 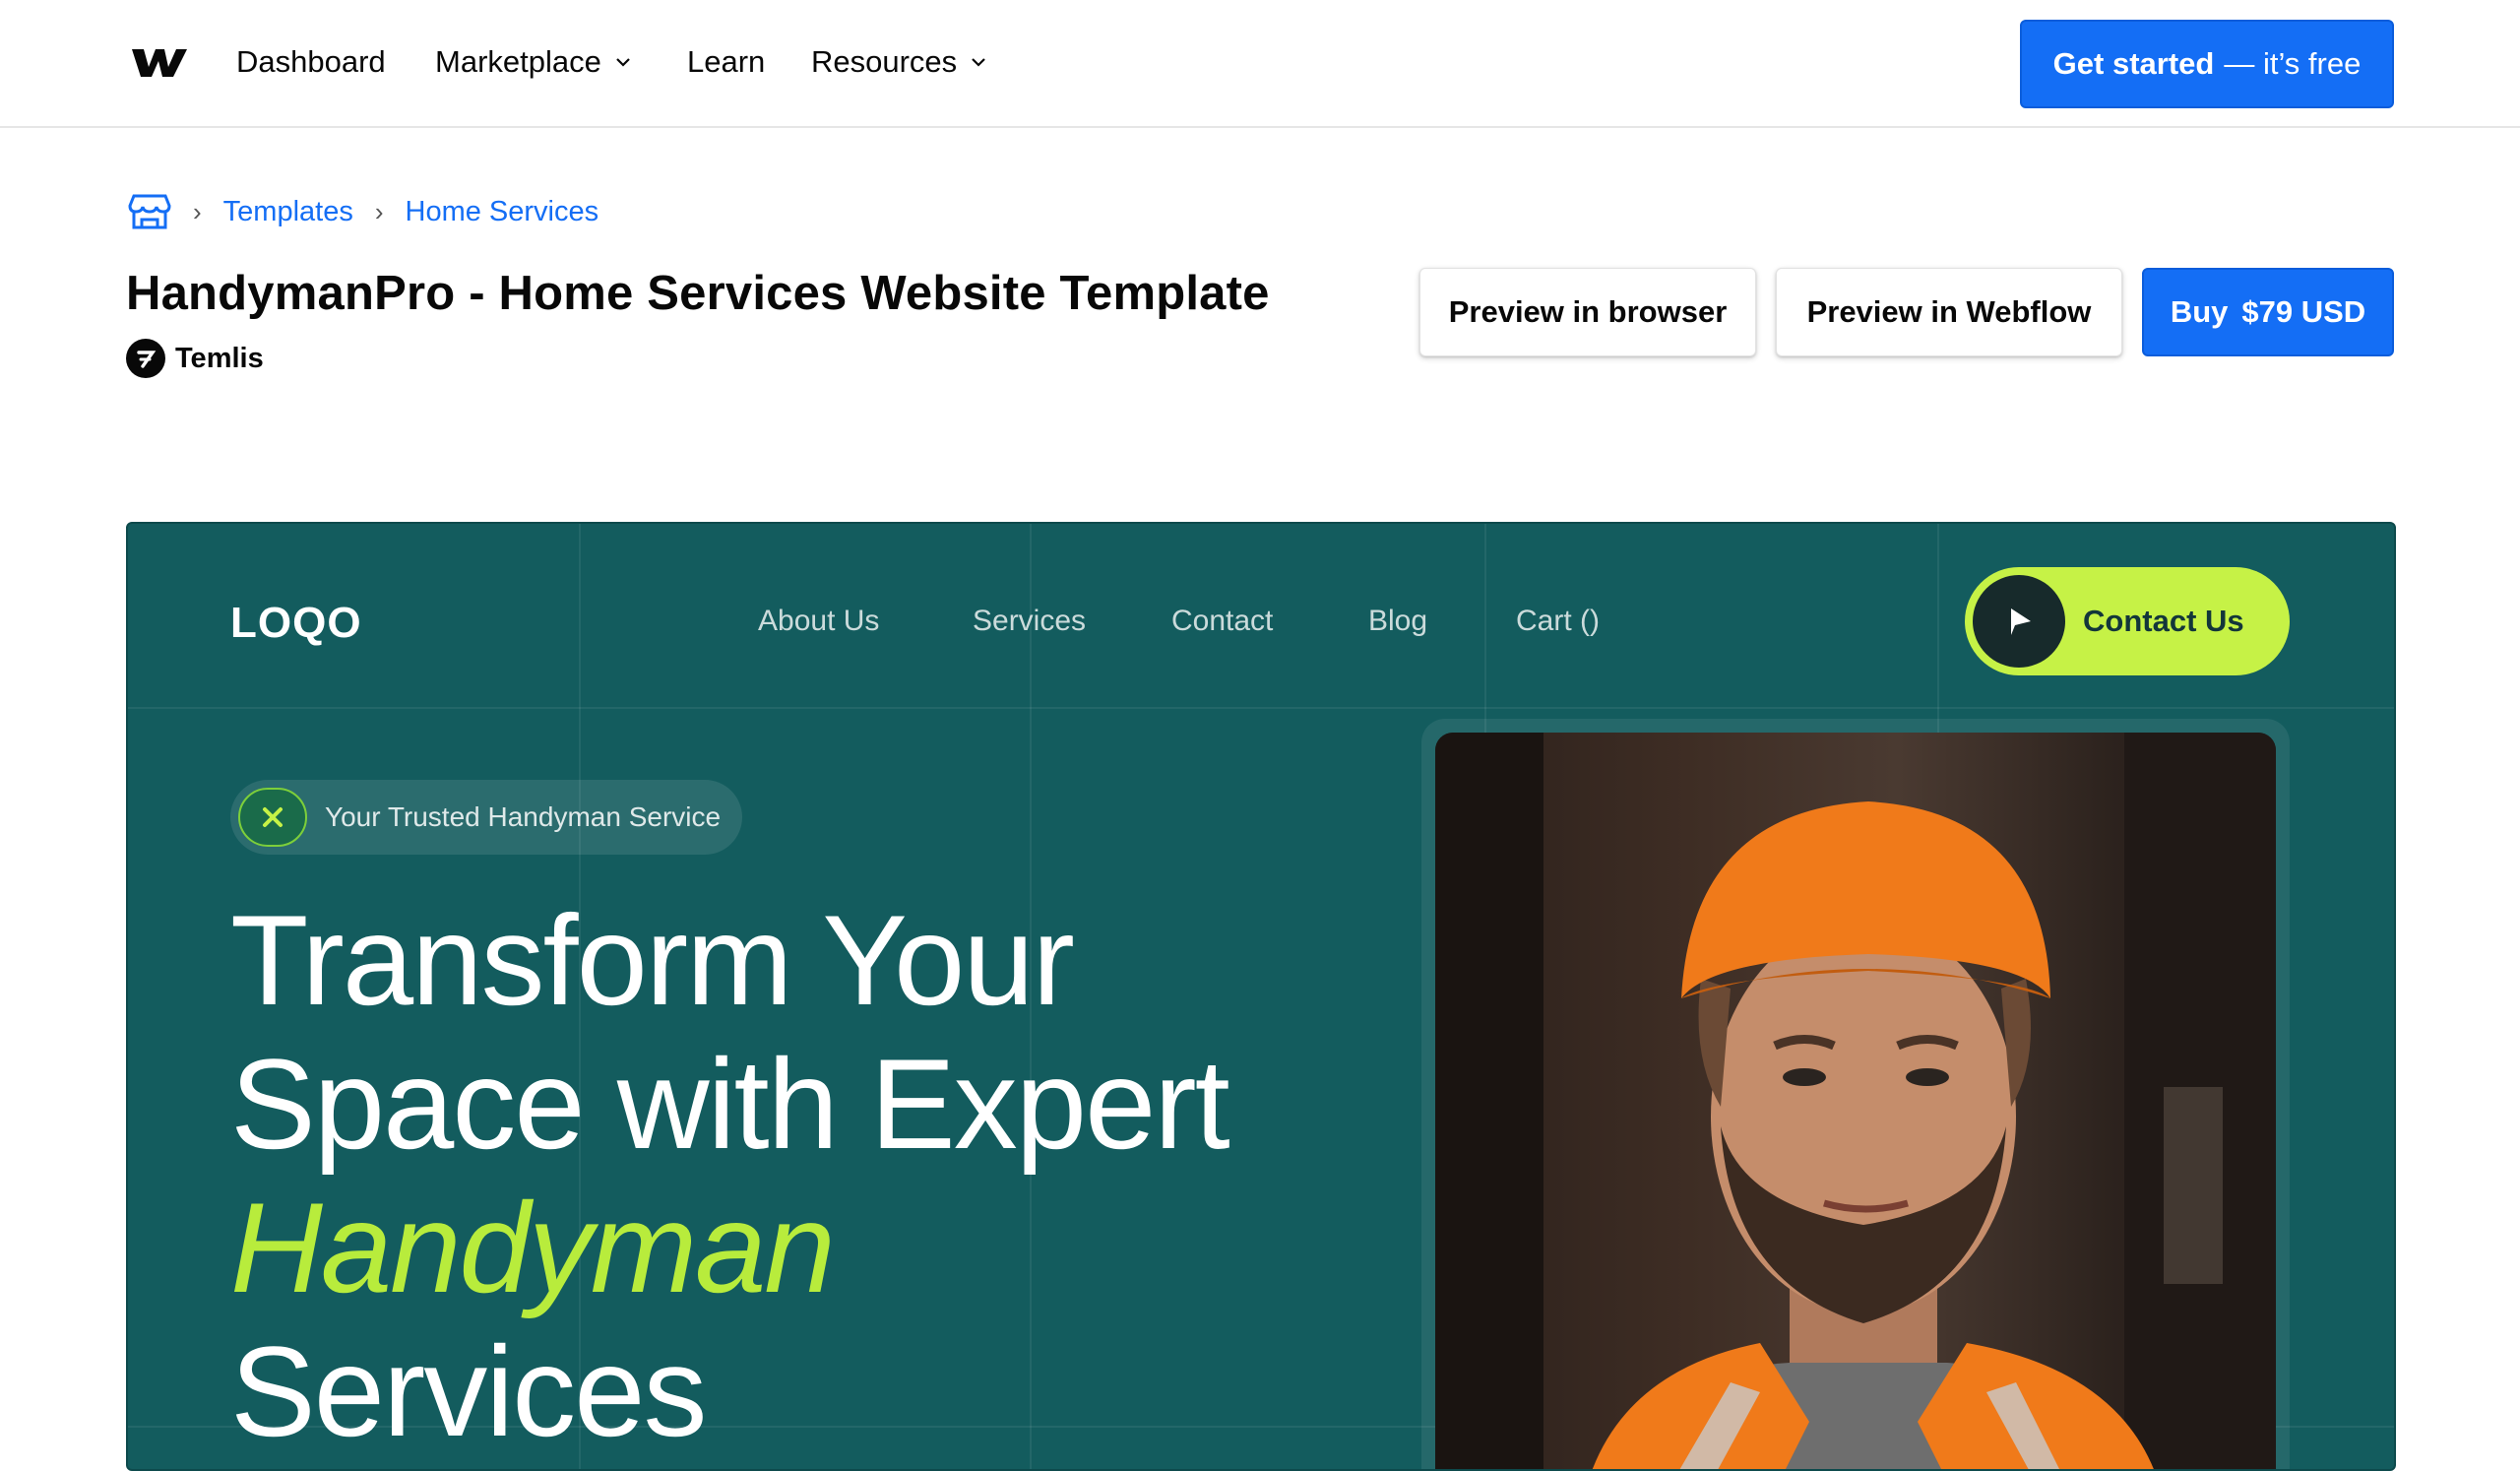 I want to click on preview-badge: Your Trusted Handyman Service, so click(x=486, y=817).